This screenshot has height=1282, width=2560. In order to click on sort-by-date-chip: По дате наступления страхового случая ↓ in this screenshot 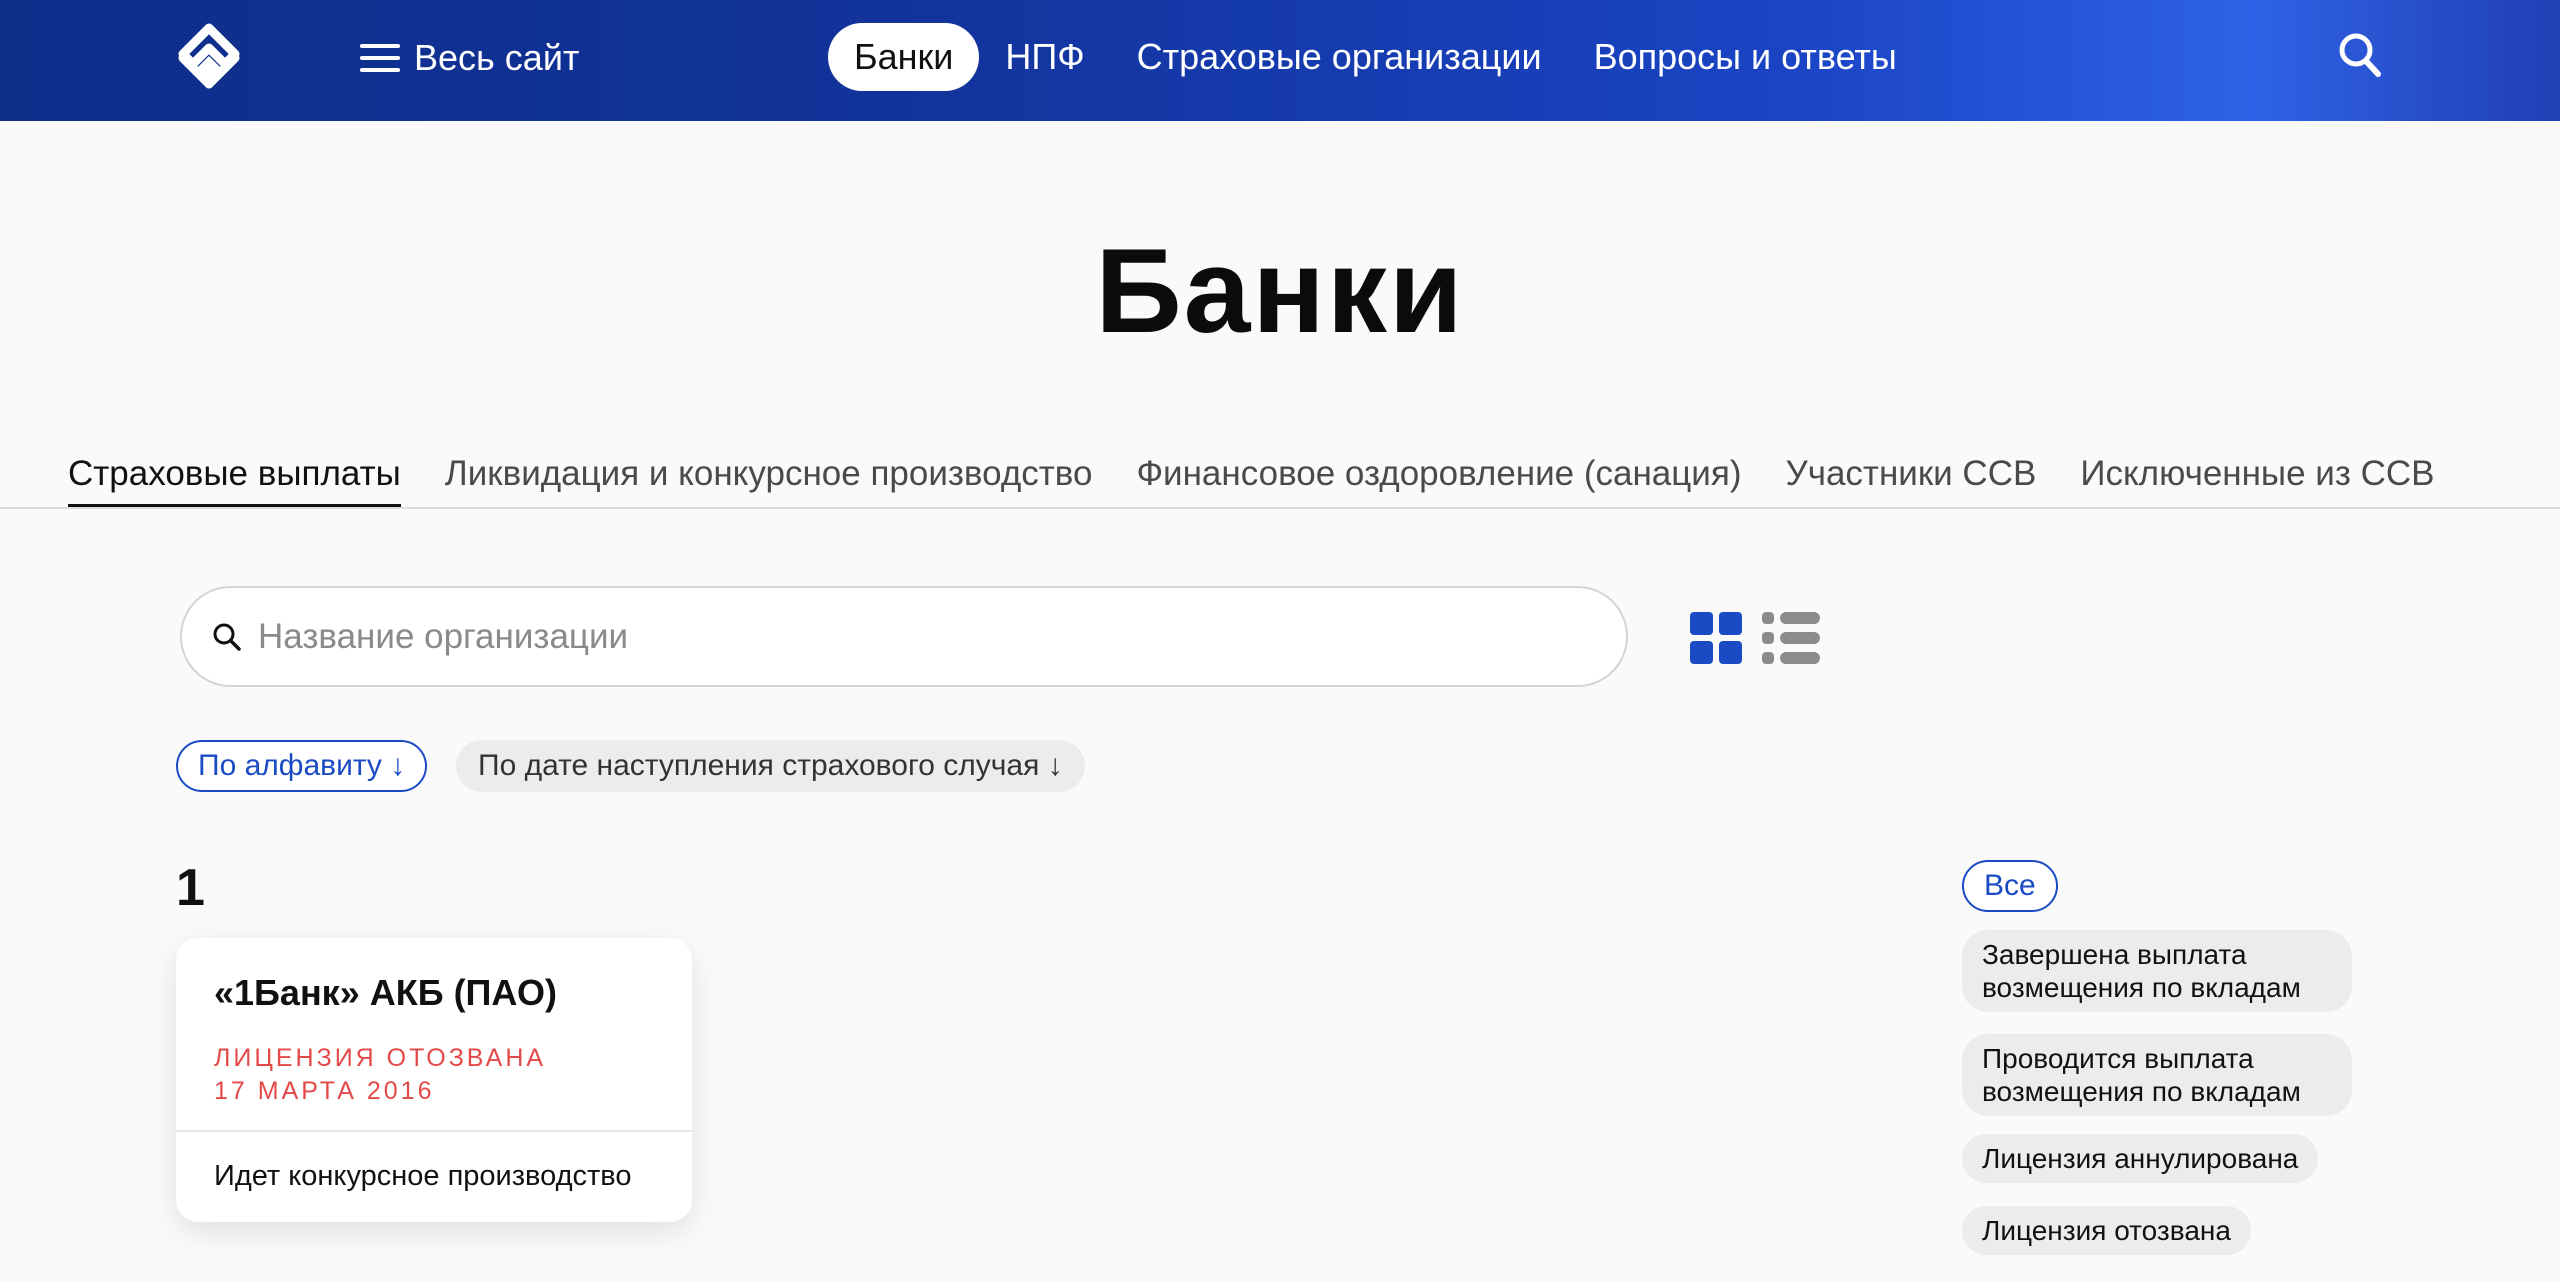, I will do `click(770, 766)`.